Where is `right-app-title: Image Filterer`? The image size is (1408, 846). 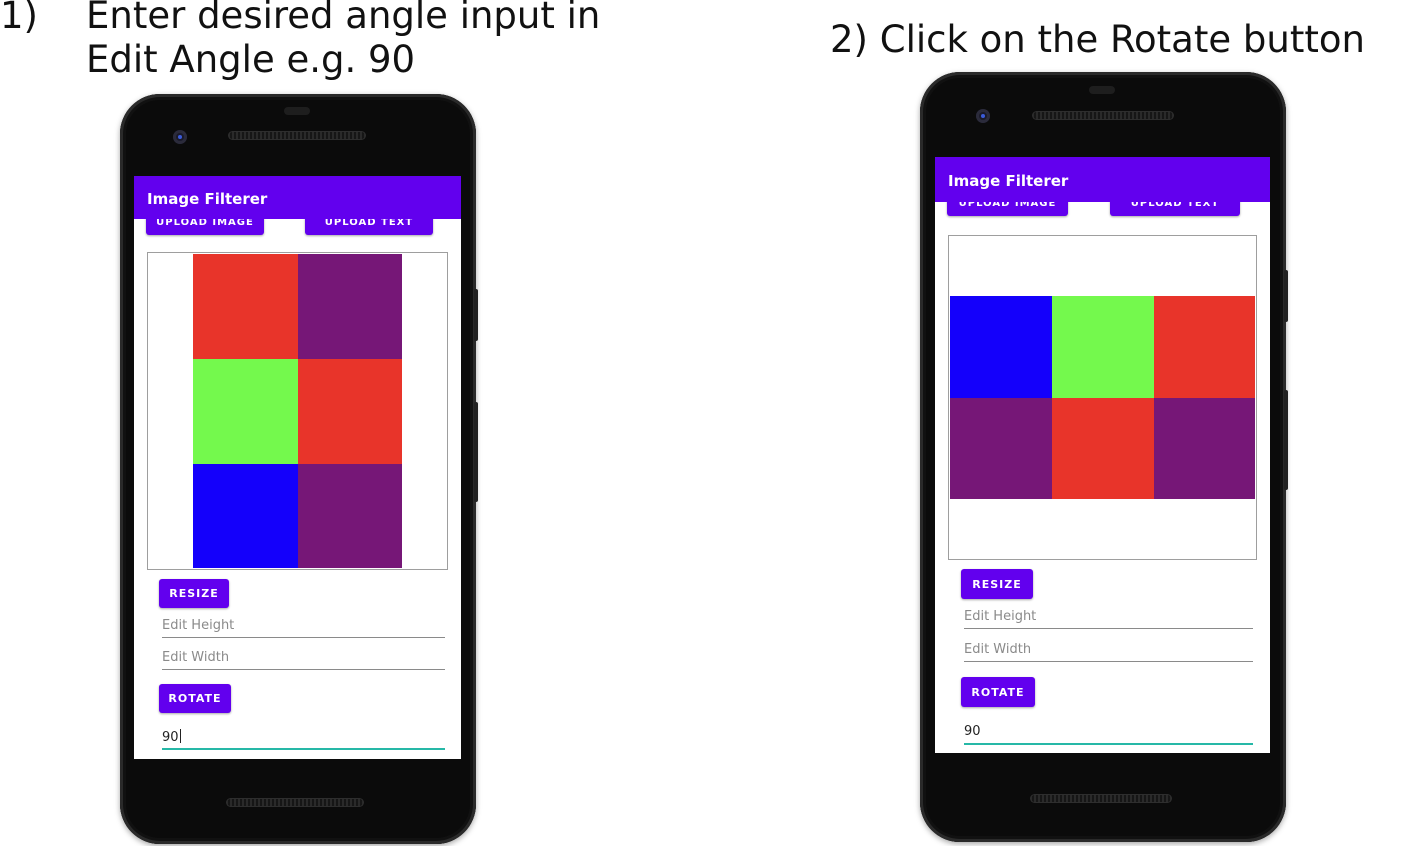 right-app-title: Image Filterer is located at coordinates (1008, 181).